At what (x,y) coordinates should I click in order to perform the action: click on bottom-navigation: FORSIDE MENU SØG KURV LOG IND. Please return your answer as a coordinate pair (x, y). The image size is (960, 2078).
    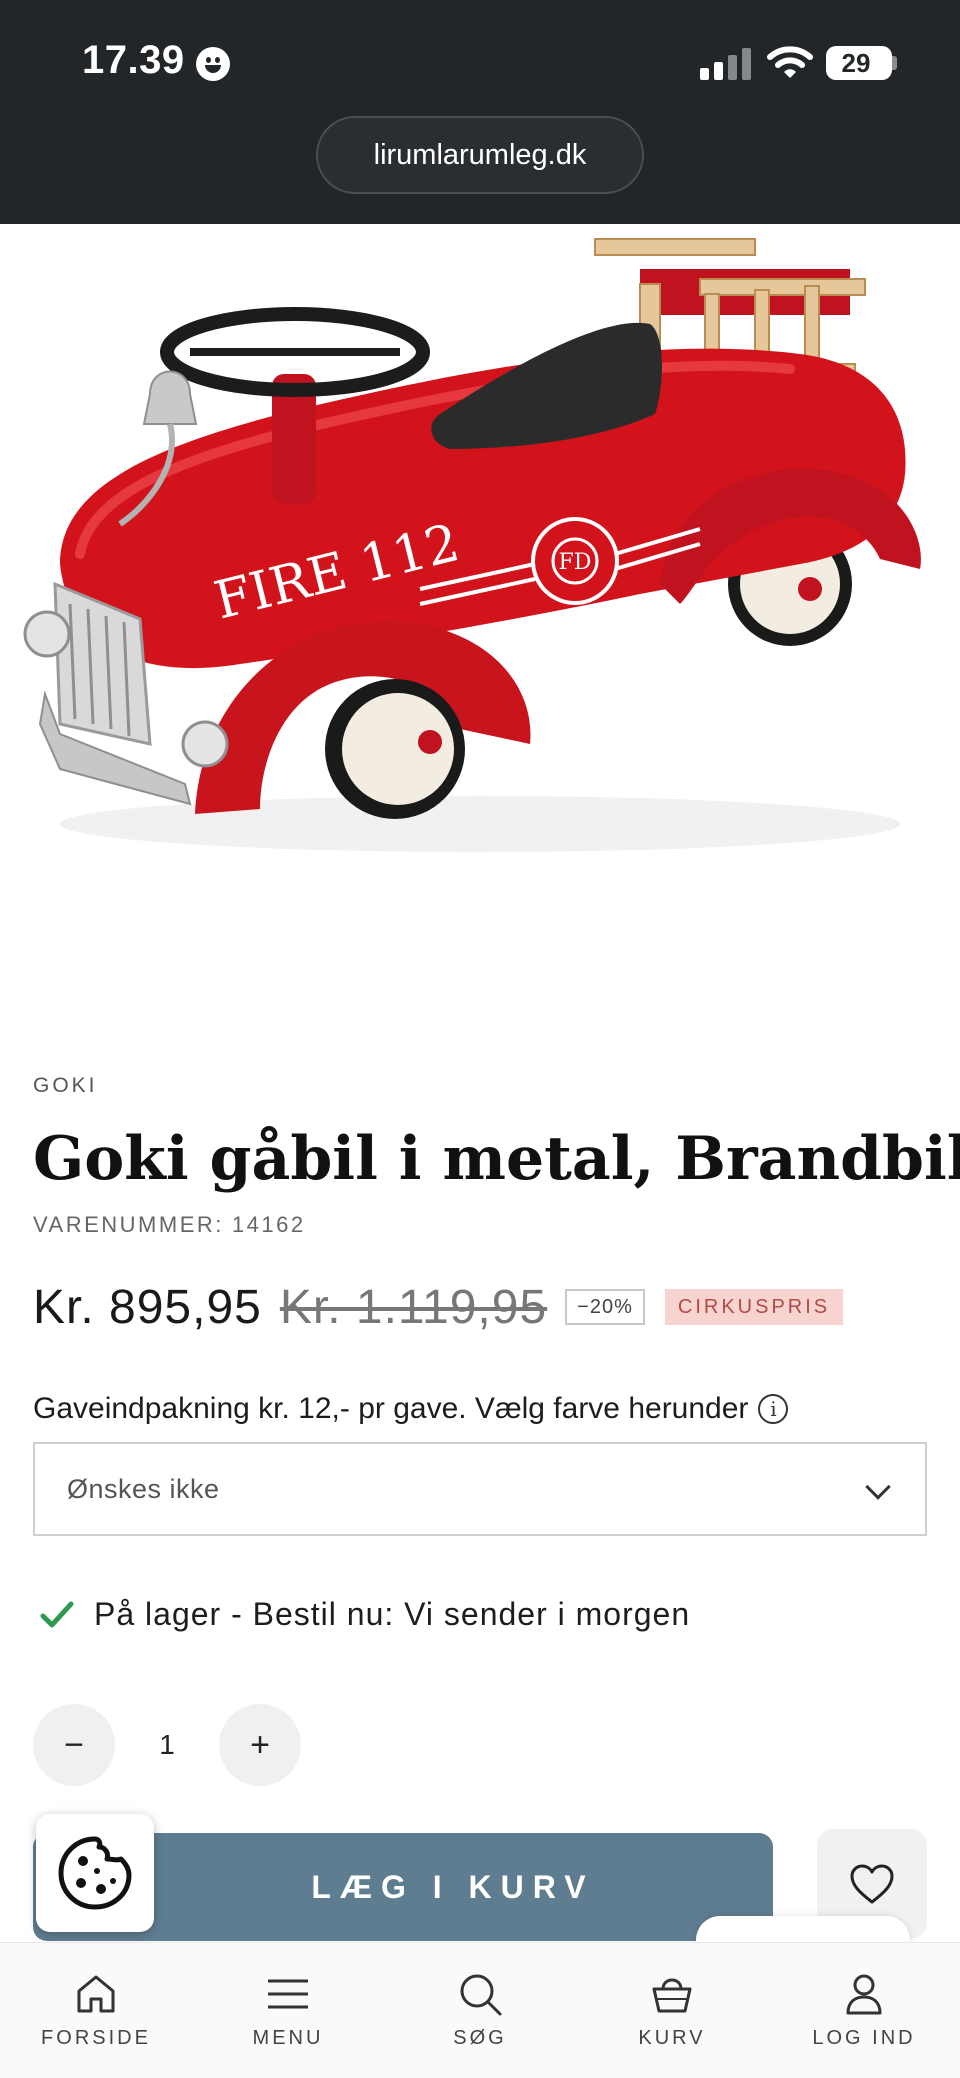
    Looking at the image, I should click on (480, 2010).